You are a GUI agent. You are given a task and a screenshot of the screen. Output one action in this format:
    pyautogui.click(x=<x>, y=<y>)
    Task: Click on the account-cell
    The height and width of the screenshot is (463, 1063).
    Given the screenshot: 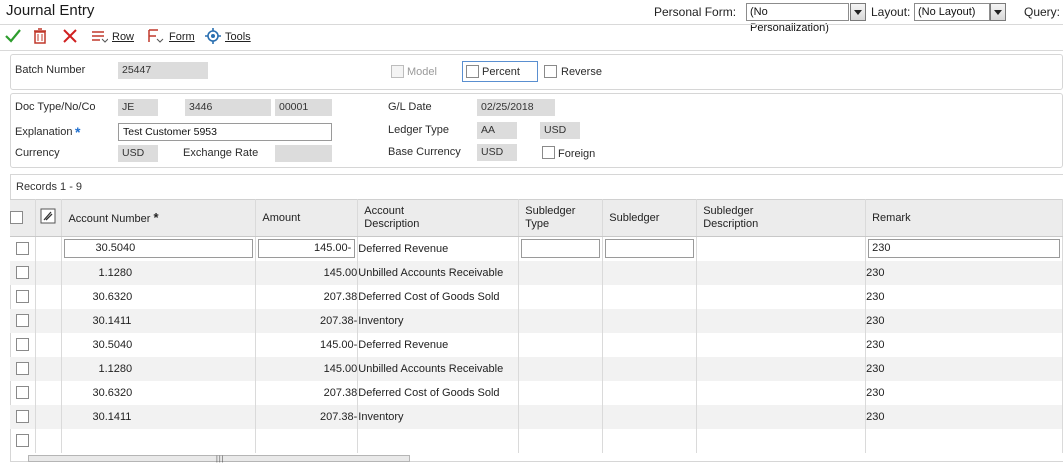 What is the action you would take?
    pyautogui.click(x=159, y=440)
    